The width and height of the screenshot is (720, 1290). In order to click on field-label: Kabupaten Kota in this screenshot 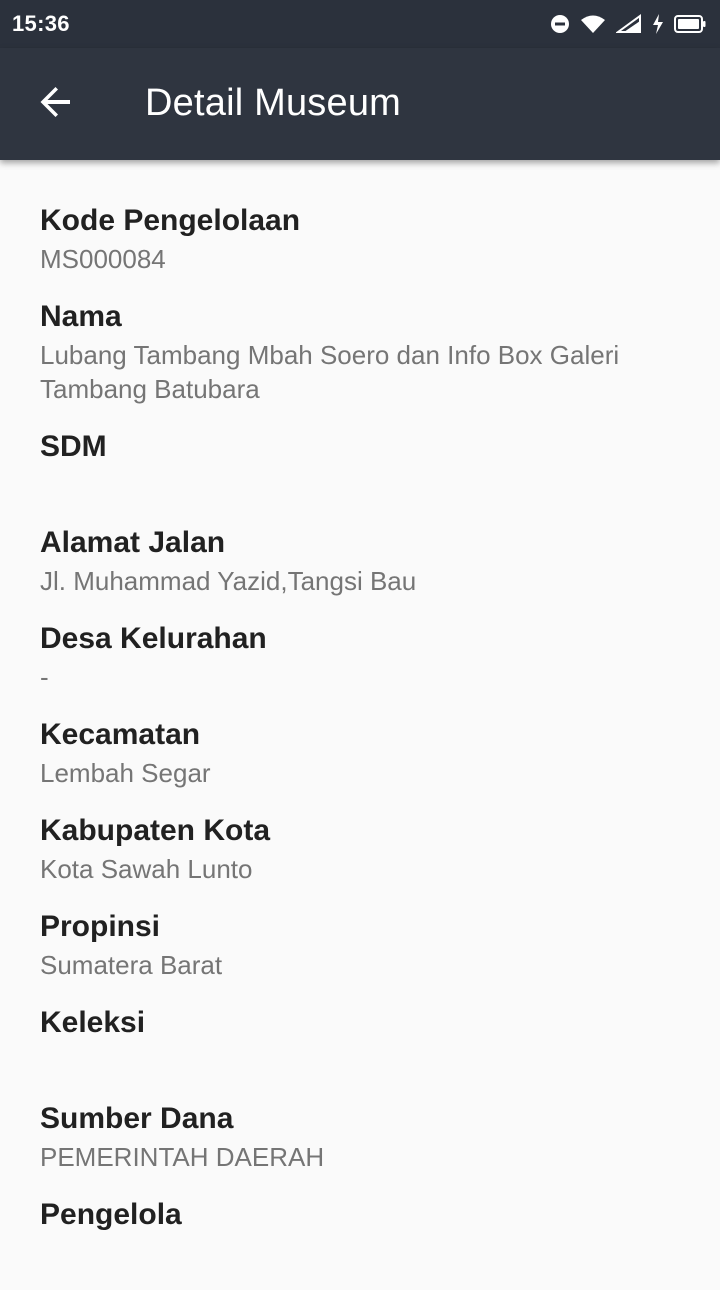, I will do `click(155, 830)`.